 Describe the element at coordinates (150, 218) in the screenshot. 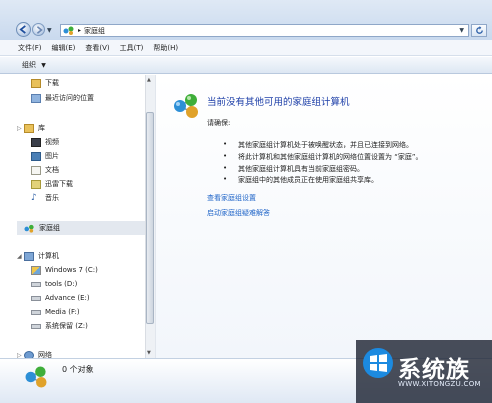

I see `scrollbar-thumb` at that location.